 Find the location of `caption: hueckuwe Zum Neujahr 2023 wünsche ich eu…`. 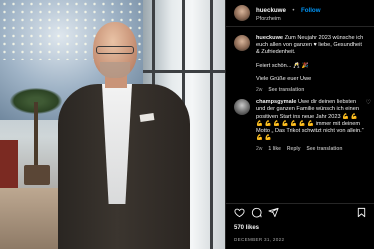

caption: hueckuwe Zum Neujahr 2023 wünsche ich eu… is located at coordinates (300, 62).